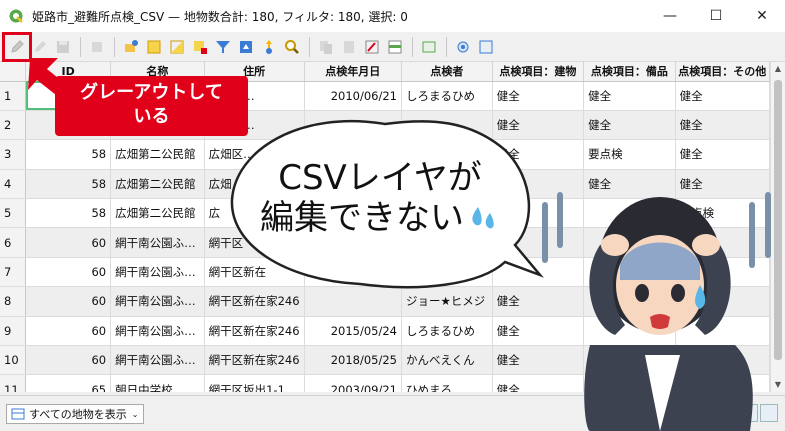 The width and height of the screenshot is (785, 431). What do you see at coordinates (13, 184) in the screenshot?
I see `row-number: 4` at bounding box center [13, 184].